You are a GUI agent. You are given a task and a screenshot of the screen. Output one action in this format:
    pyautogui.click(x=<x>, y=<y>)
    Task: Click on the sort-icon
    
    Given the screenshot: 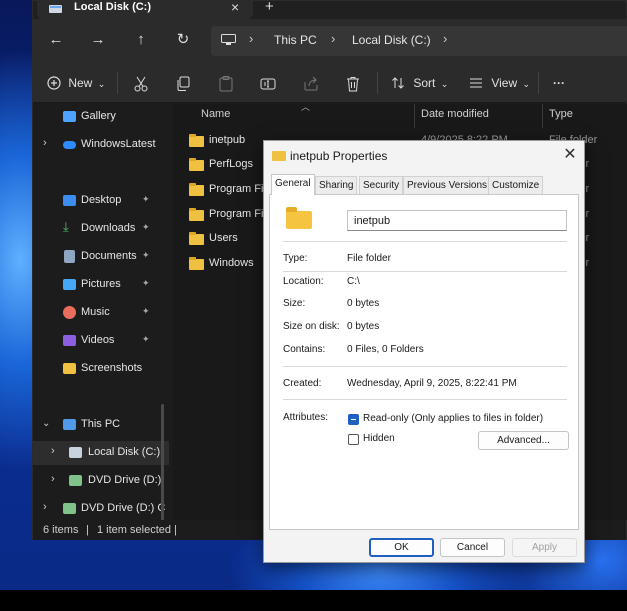 What is the action you would take?
    pyautogui.click(x=398, y=83)
    